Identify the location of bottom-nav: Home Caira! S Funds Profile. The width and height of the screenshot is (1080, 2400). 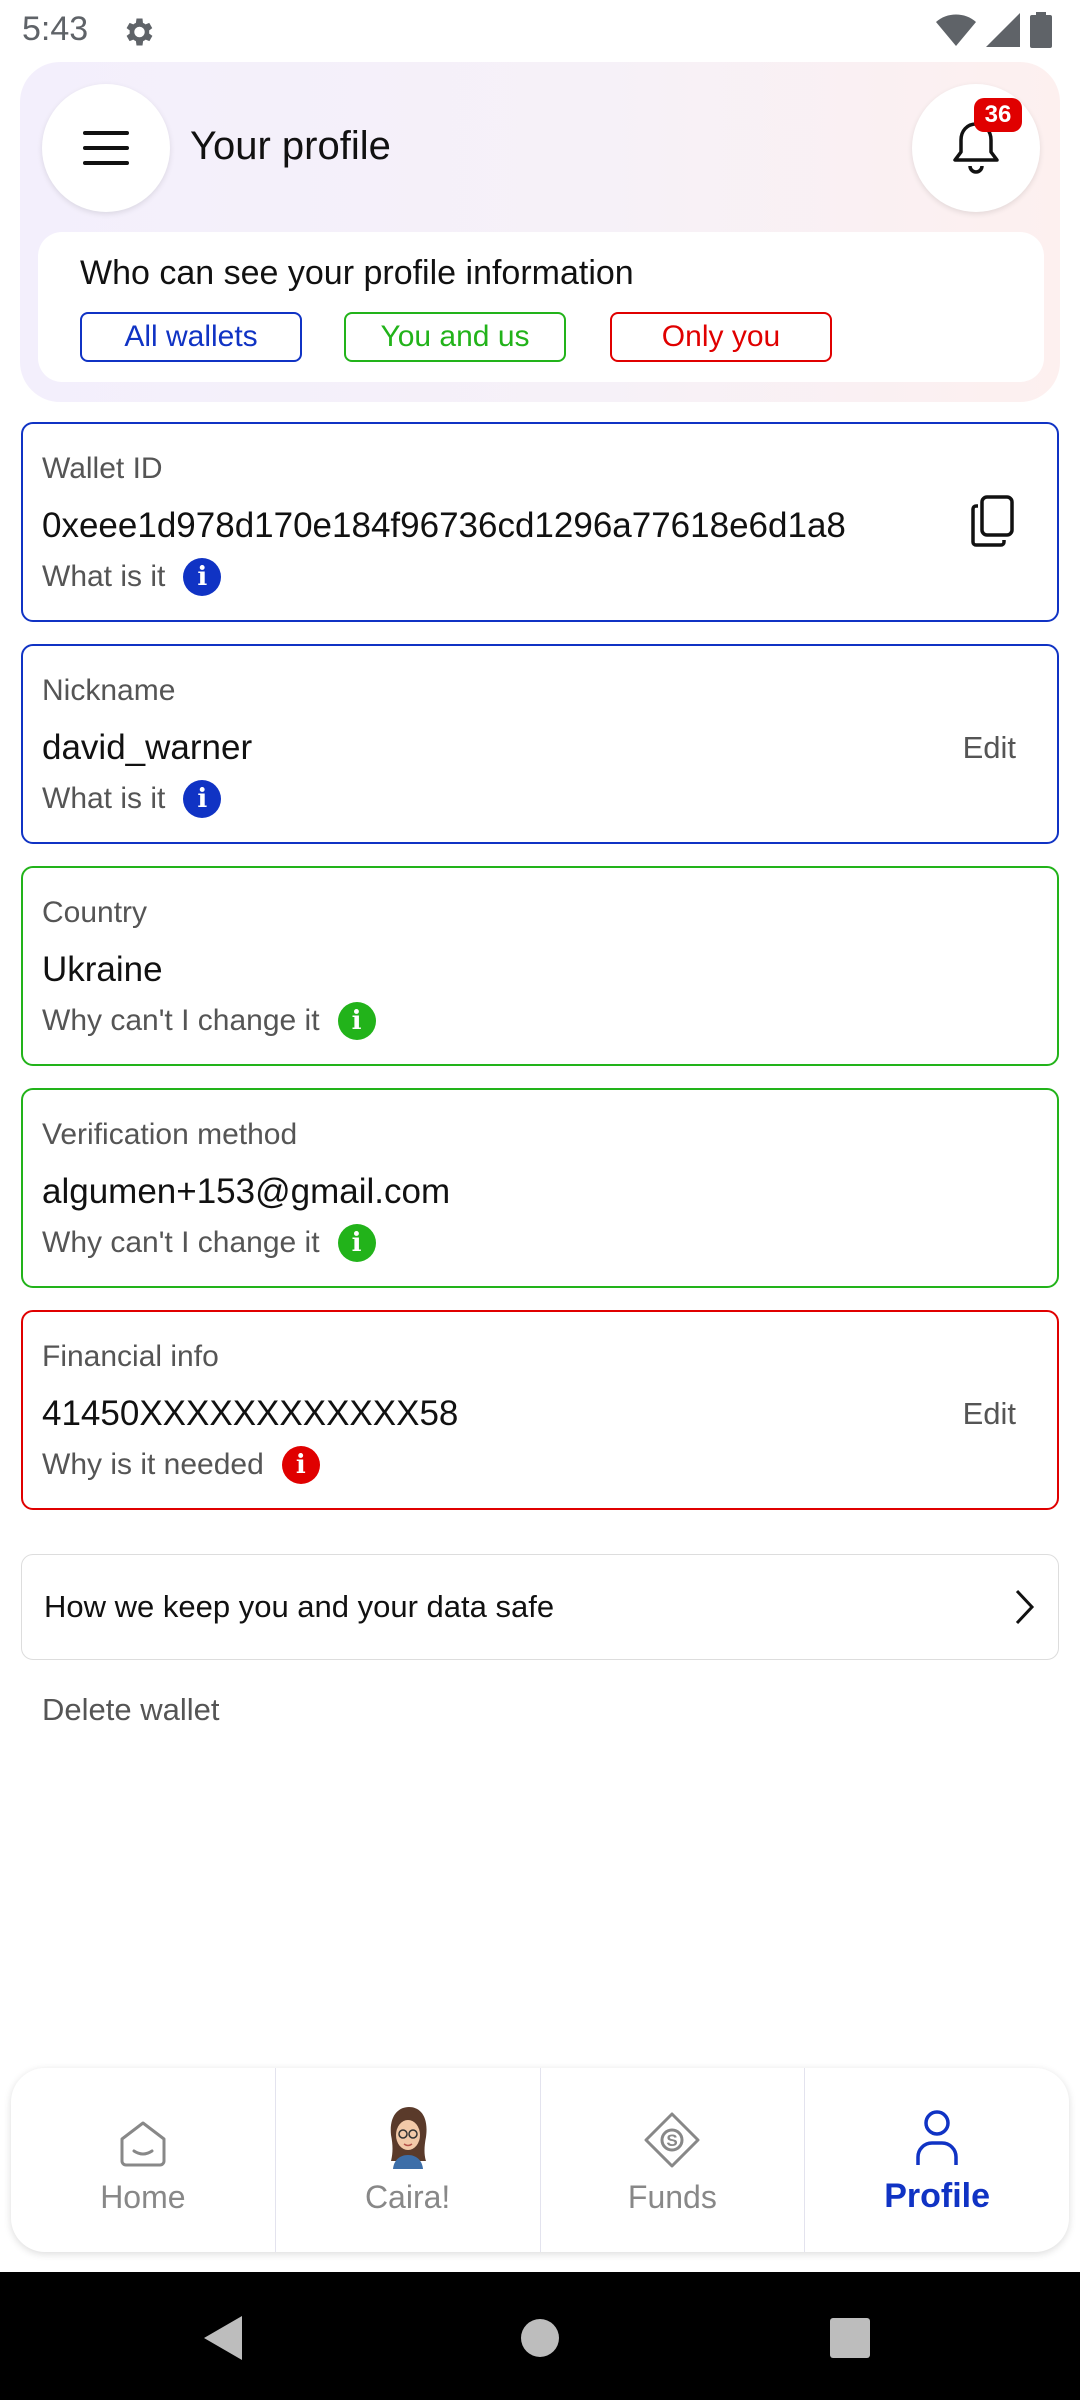
(540, 2160).